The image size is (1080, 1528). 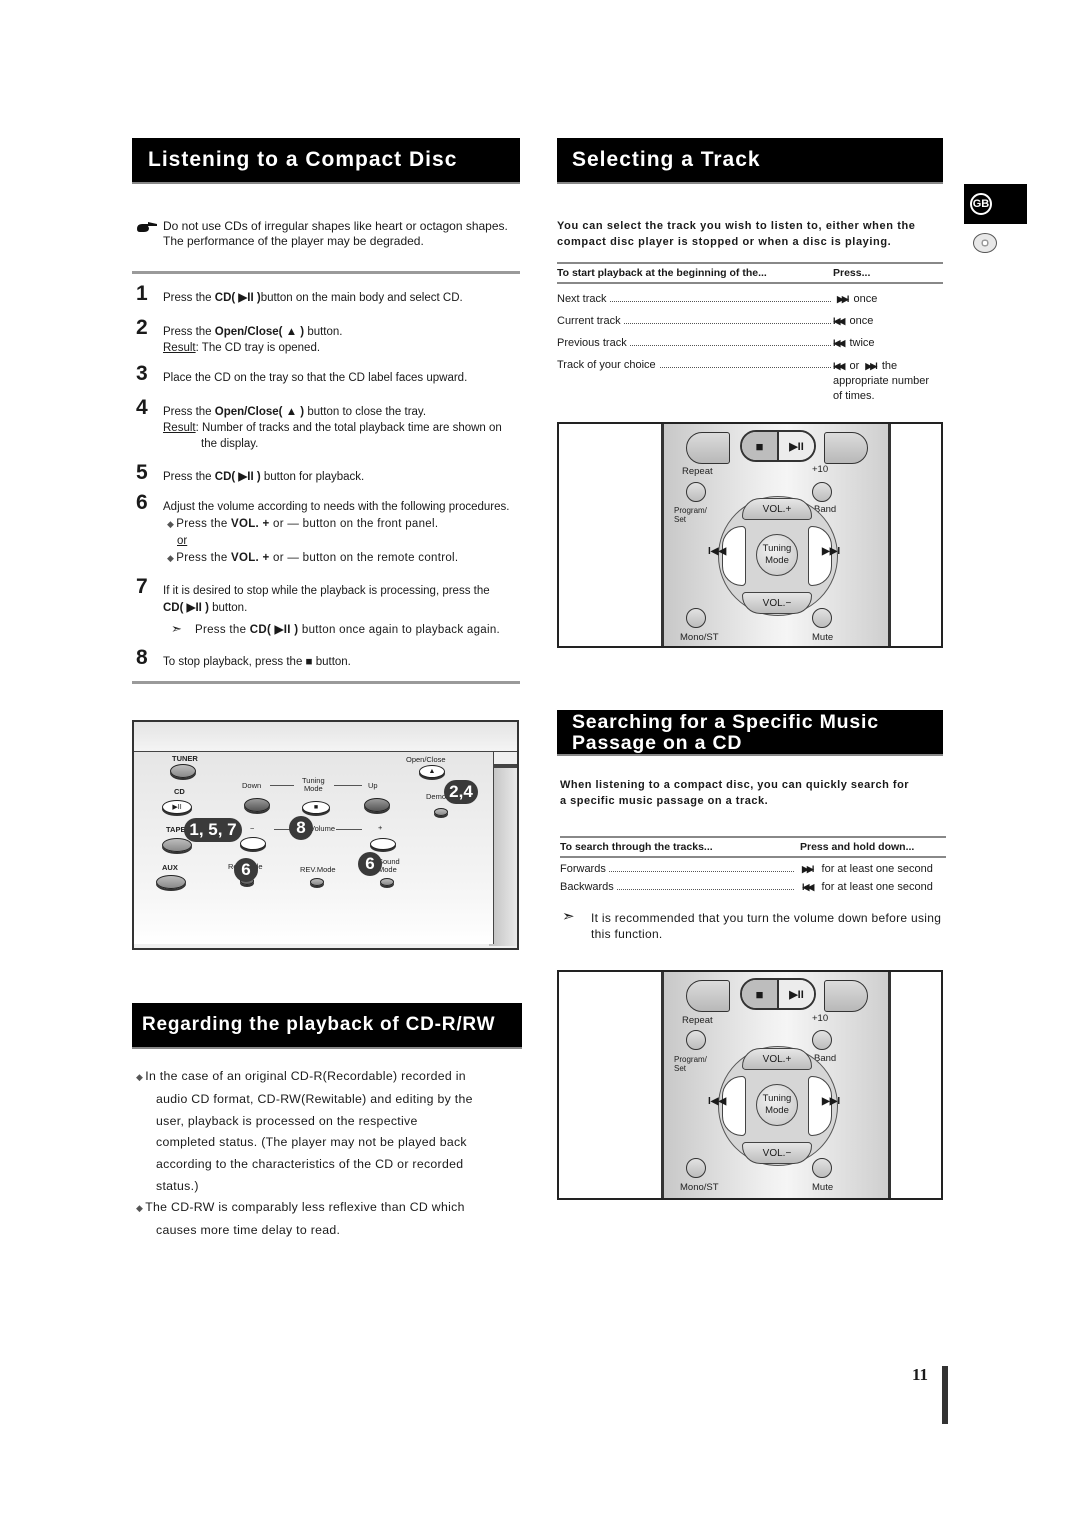 What do you see at coordinates (170, 867) in the screenshot?
I see `aux-label: AUX` at bounding box center [170, 867].